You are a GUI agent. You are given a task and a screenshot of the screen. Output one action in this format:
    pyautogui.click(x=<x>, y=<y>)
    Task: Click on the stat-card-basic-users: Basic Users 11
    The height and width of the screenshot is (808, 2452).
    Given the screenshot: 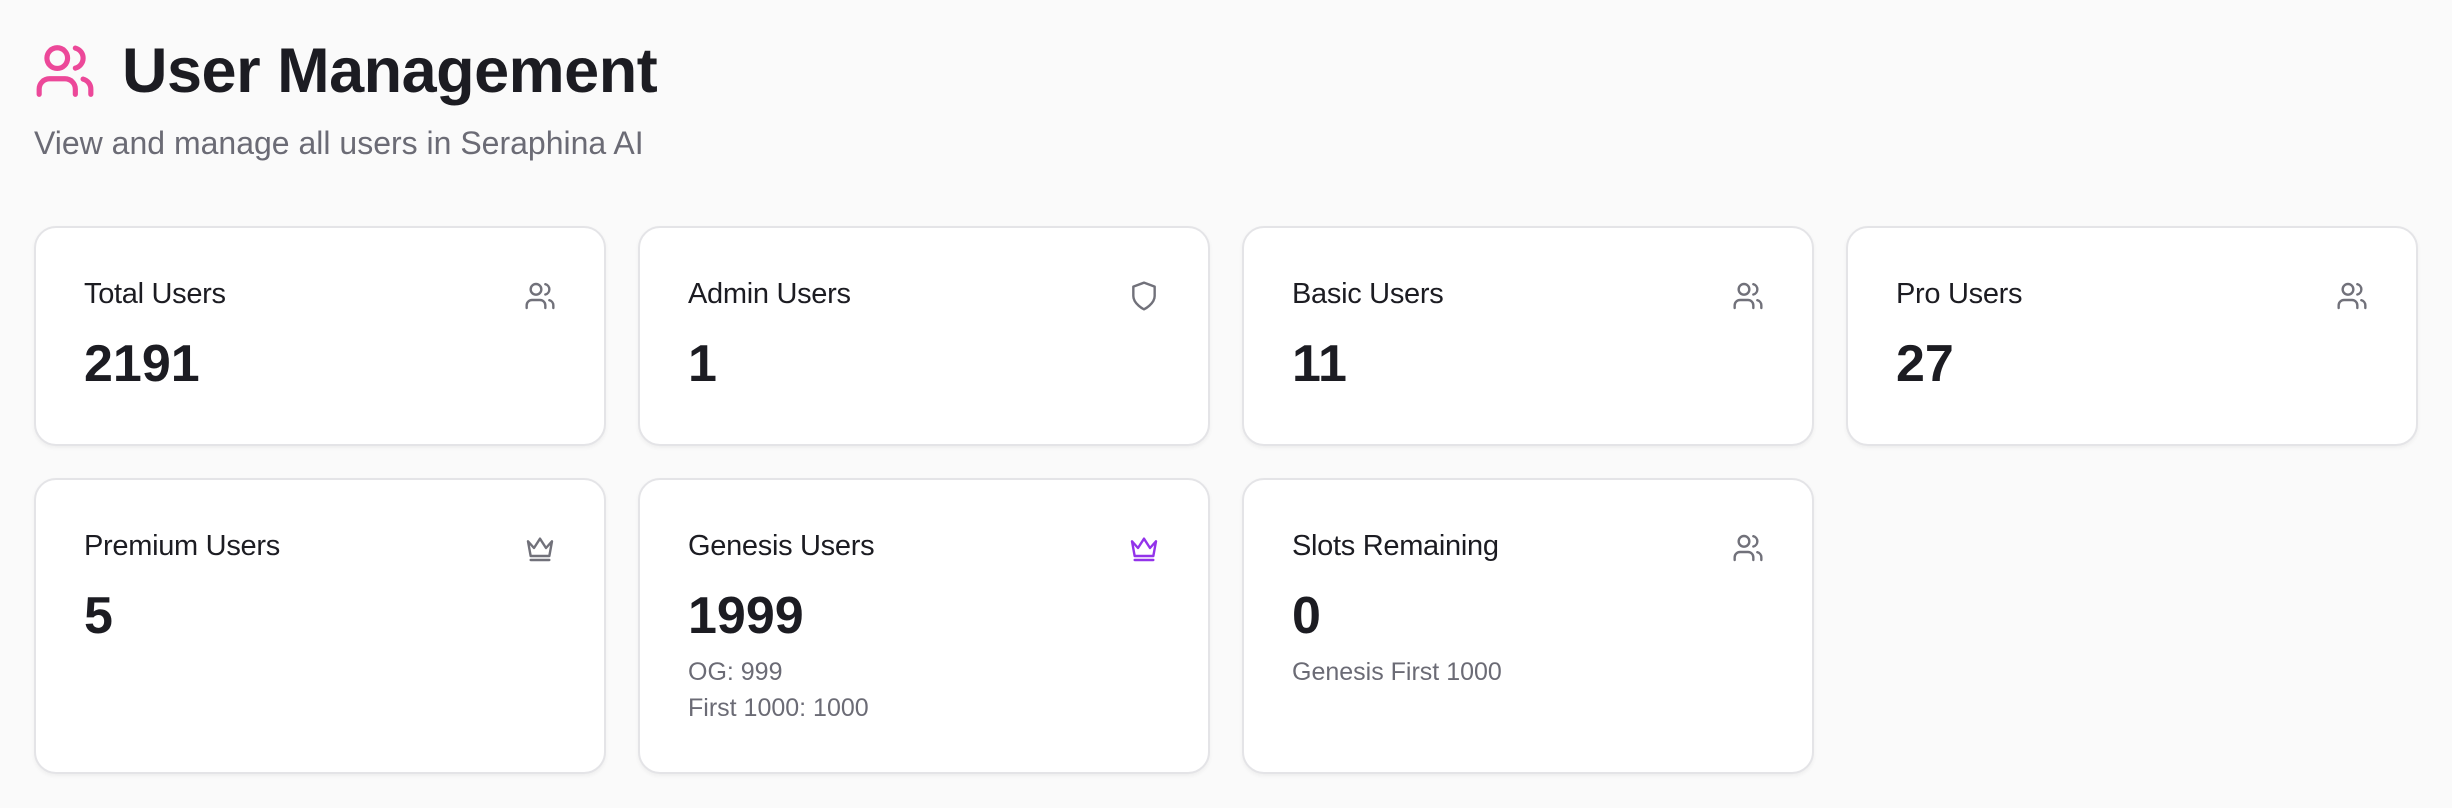 What is the action you would take?
    pyautogui.click(x=1528, y=336)
    